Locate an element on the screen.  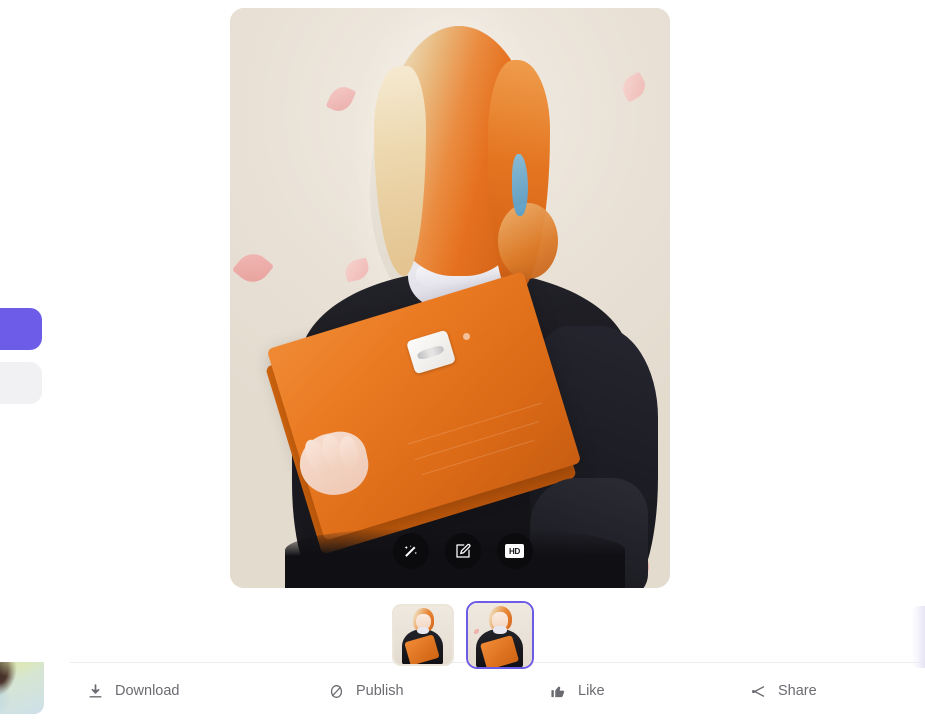
like-label: Like is located at coordinates (591, 691).